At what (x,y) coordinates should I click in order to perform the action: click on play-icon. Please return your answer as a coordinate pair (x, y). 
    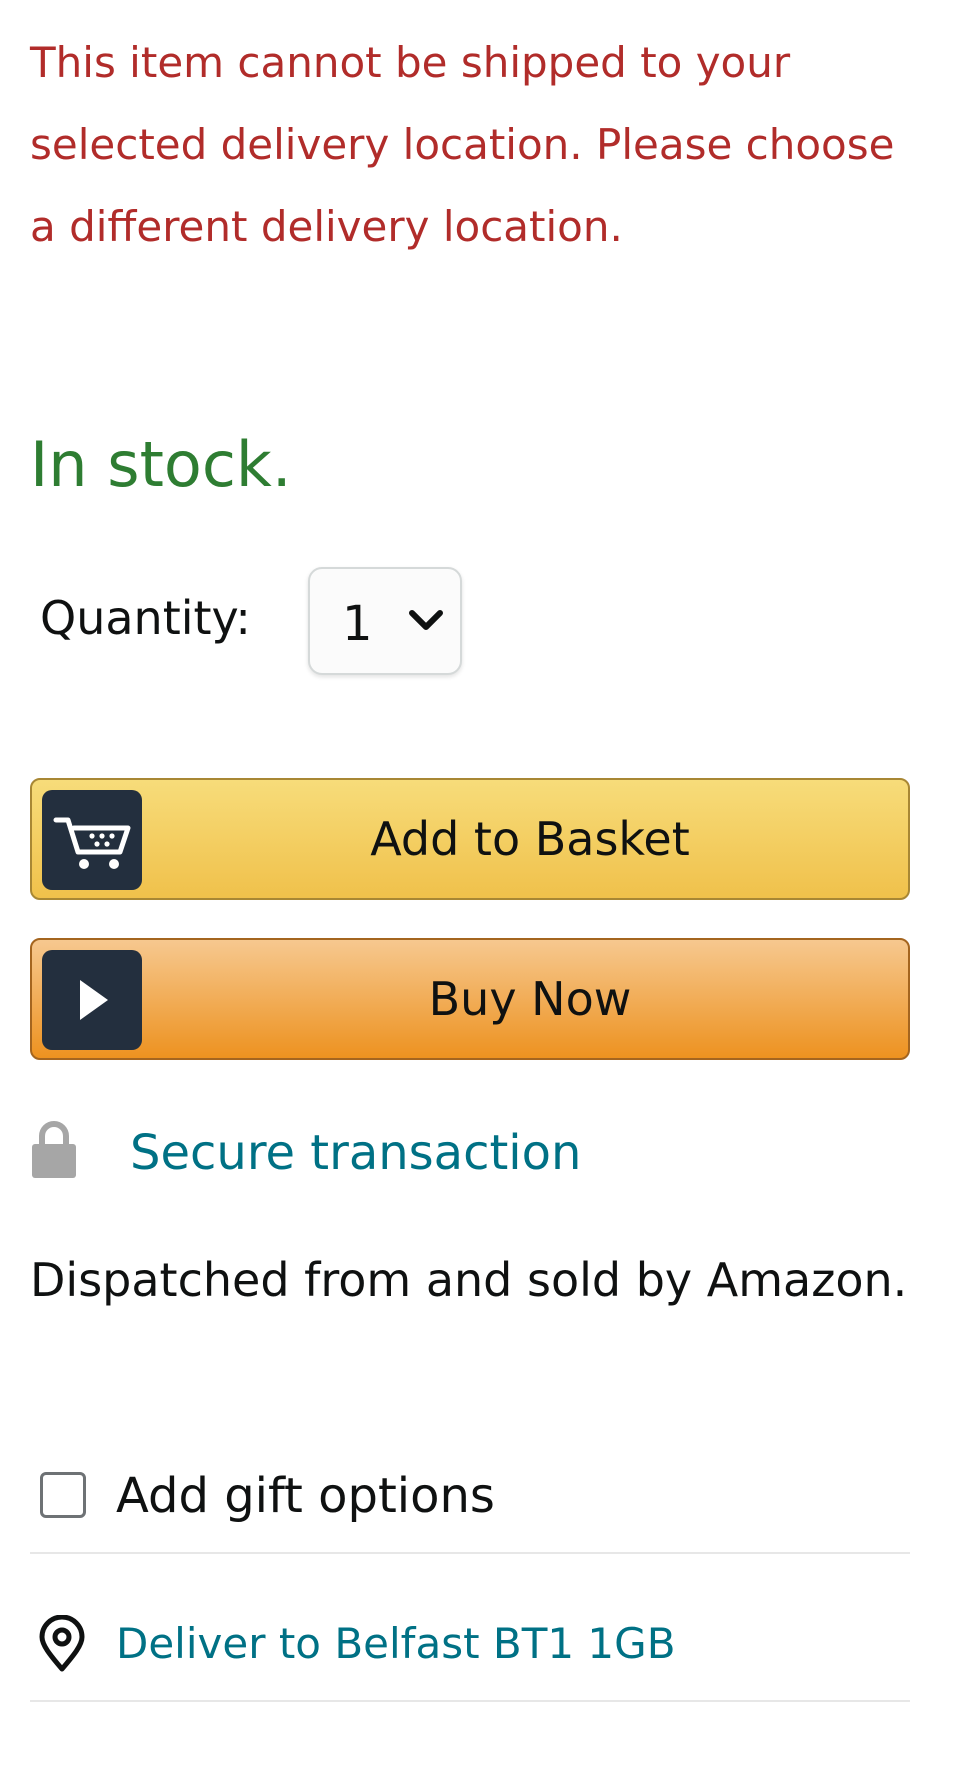
    Looking at the image, I should click on (92, 1000).